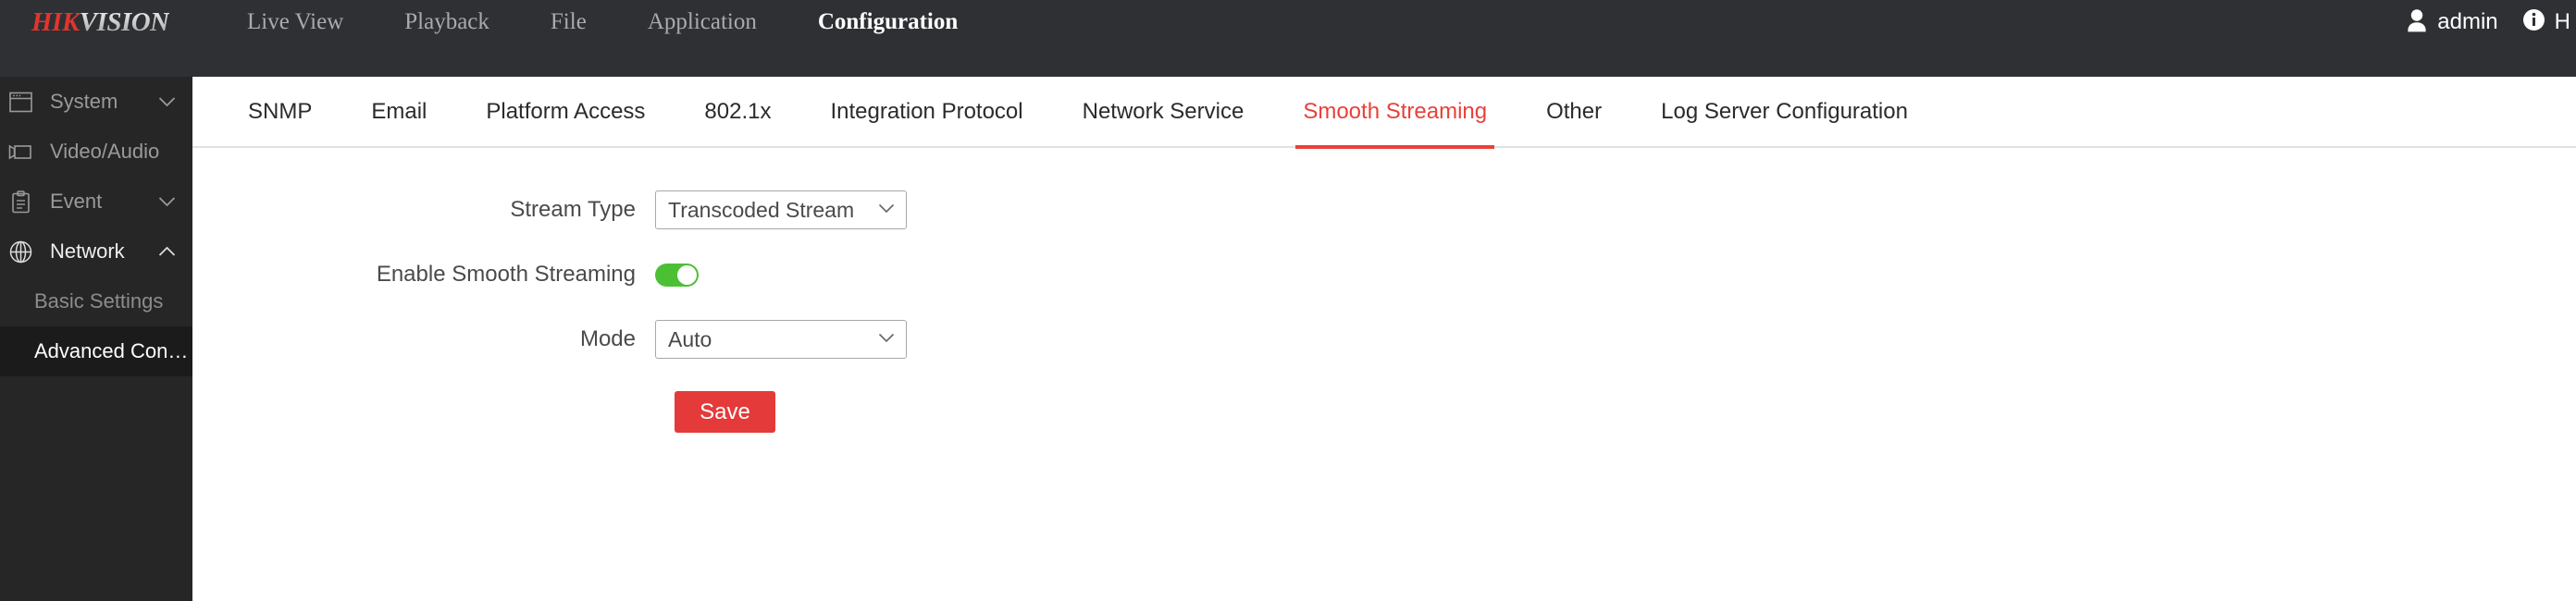 Image resolution: width=2576 pixels, height=601 pixels. I want to click on save-button: Save, so click(725, 412).